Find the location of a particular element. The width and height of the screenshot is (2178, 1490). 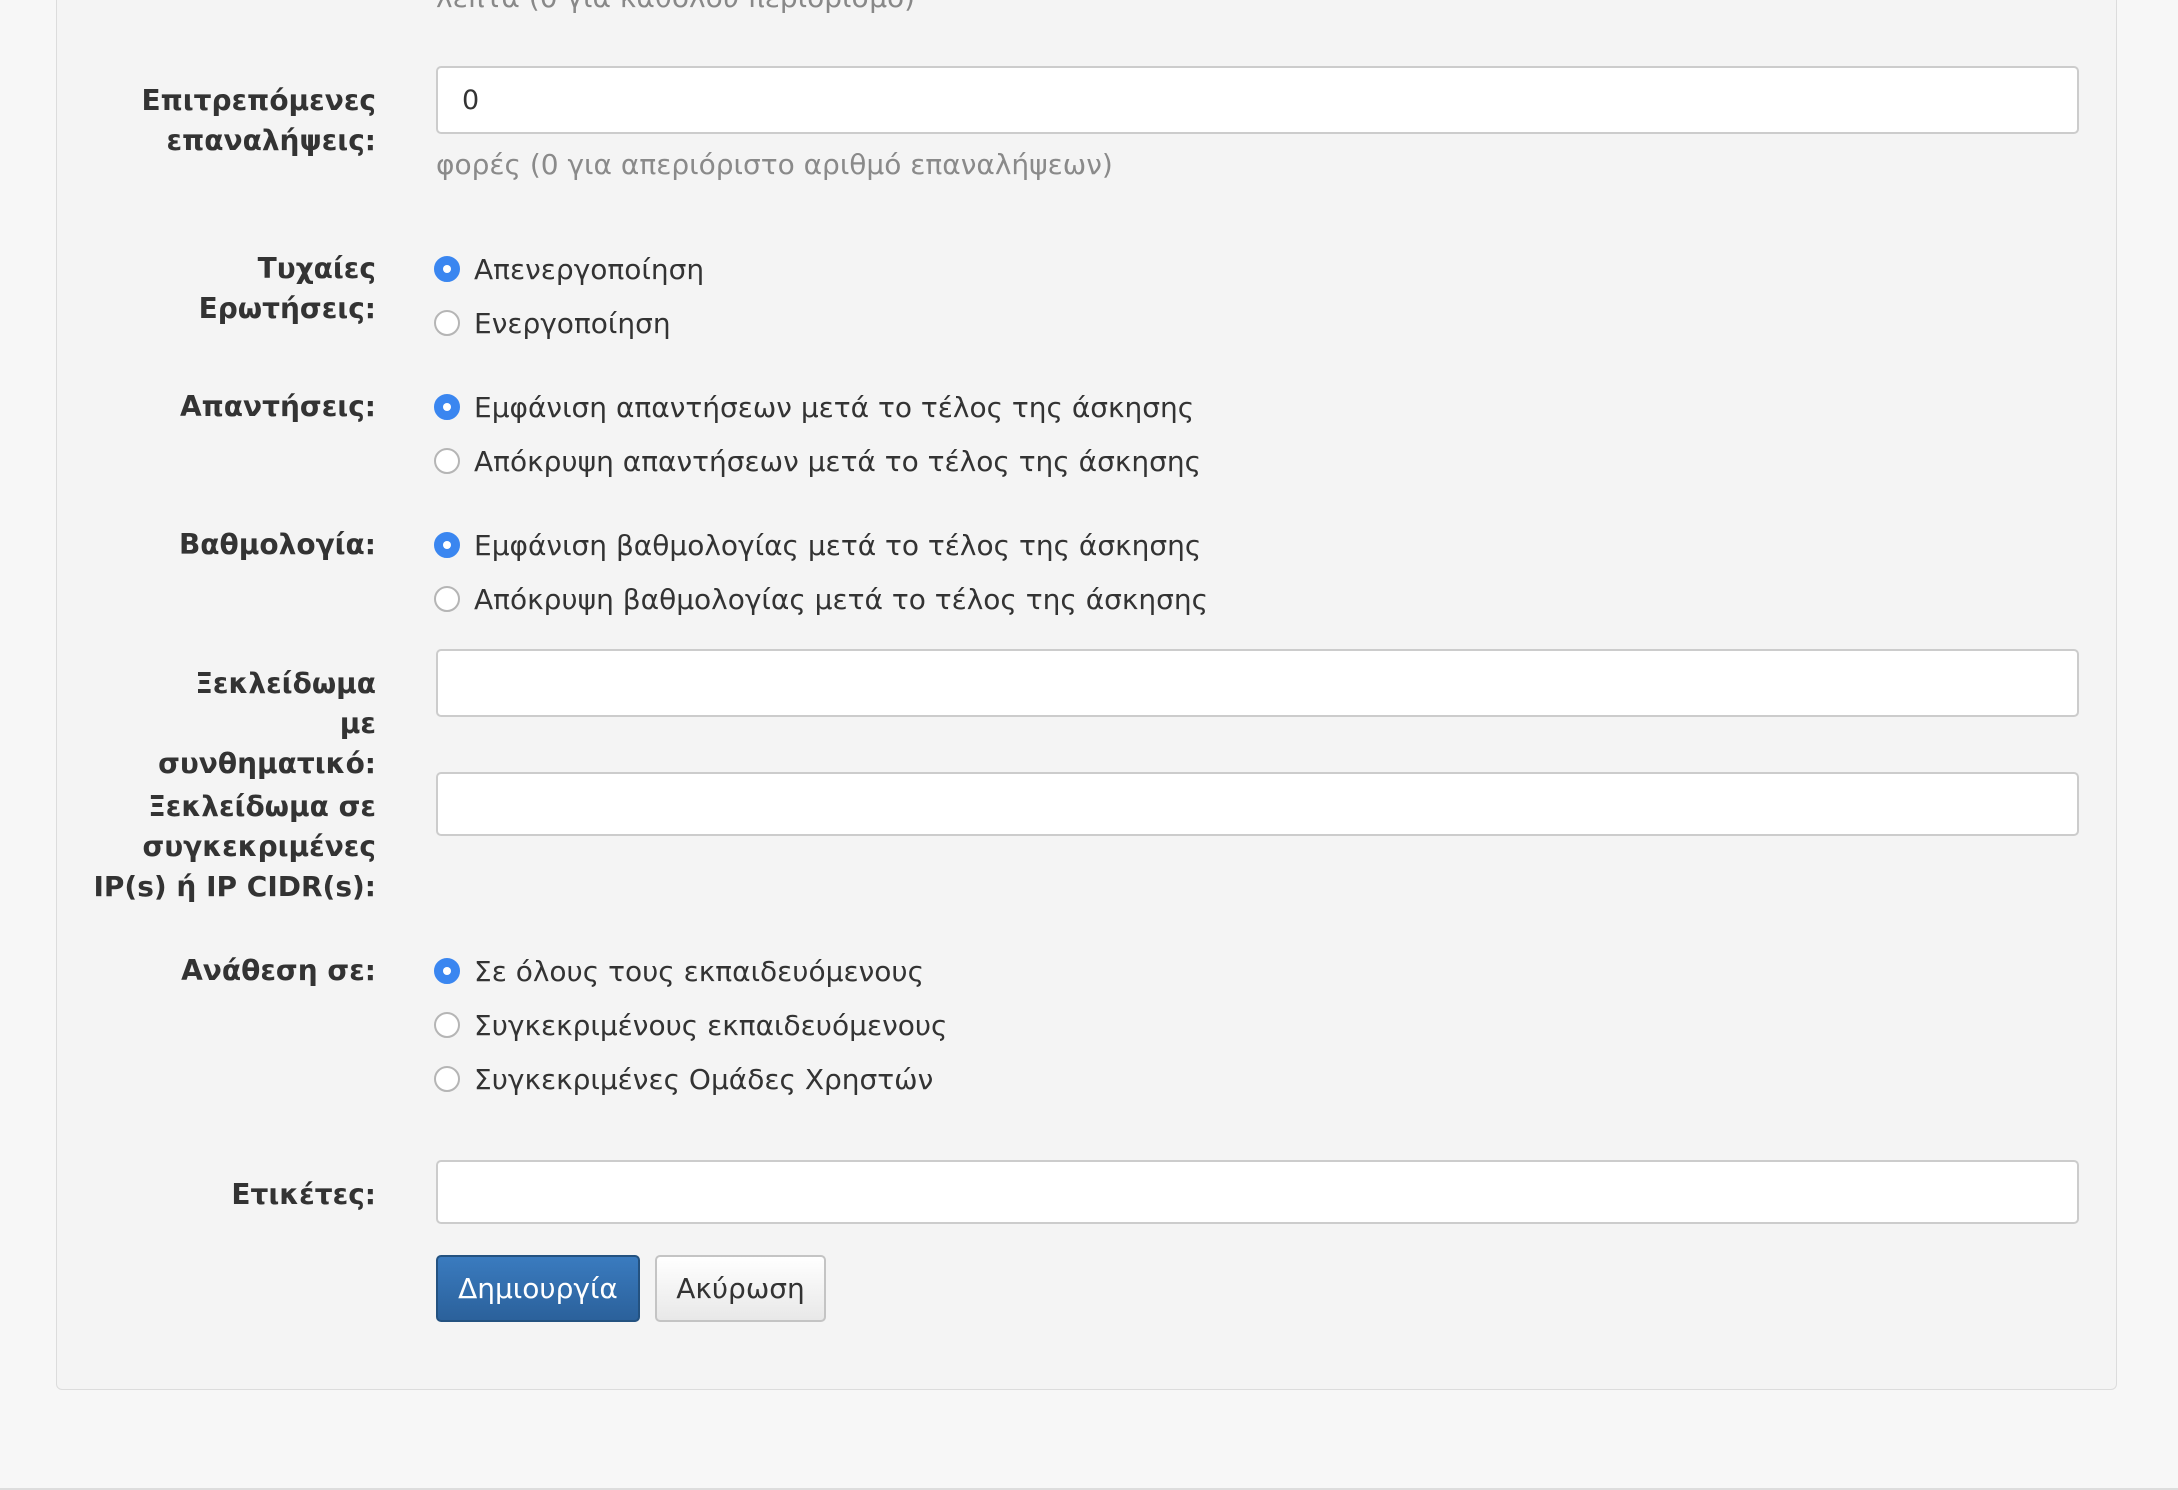

random-questions-option-enable: Ενεργοποίηση is located at coordinates (552, 323).